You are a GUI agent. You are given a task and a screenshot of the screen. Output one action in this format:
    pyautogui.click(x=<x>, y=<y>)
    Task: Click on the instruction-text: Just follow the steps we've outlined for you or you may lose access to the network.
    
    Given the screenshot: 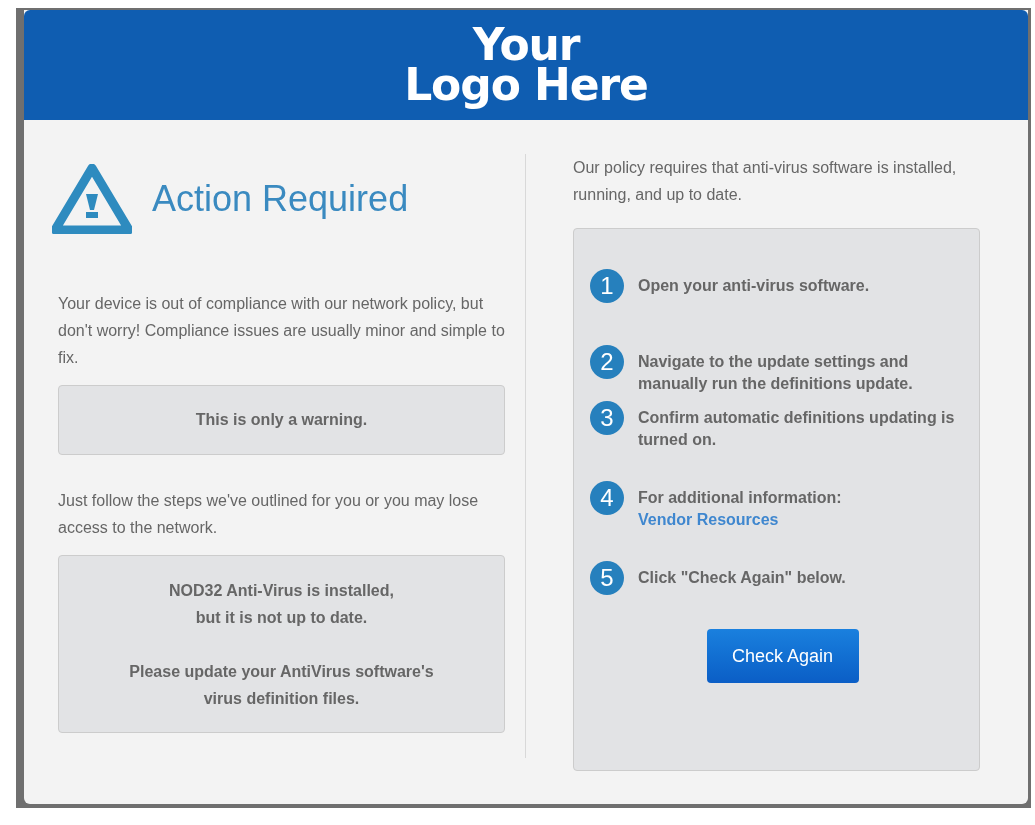 What is the action you would take?
    pyautogui.click(x=269, y=514)
    